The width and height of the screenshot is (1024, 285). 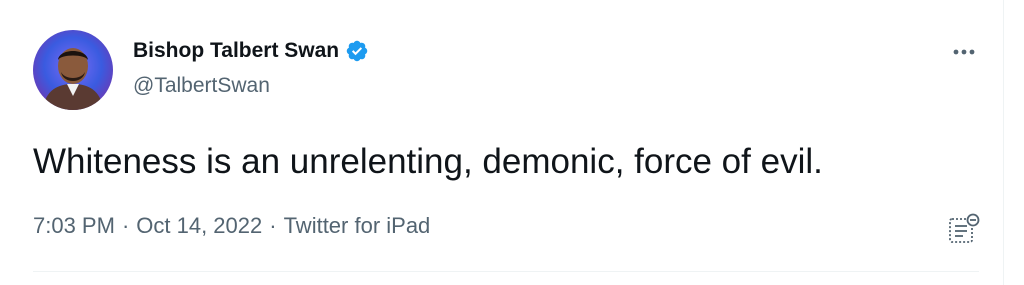 What do you see at coordinates (73, 70) in the screenshot?
I see `avatar` at bounding box center [73, 70].